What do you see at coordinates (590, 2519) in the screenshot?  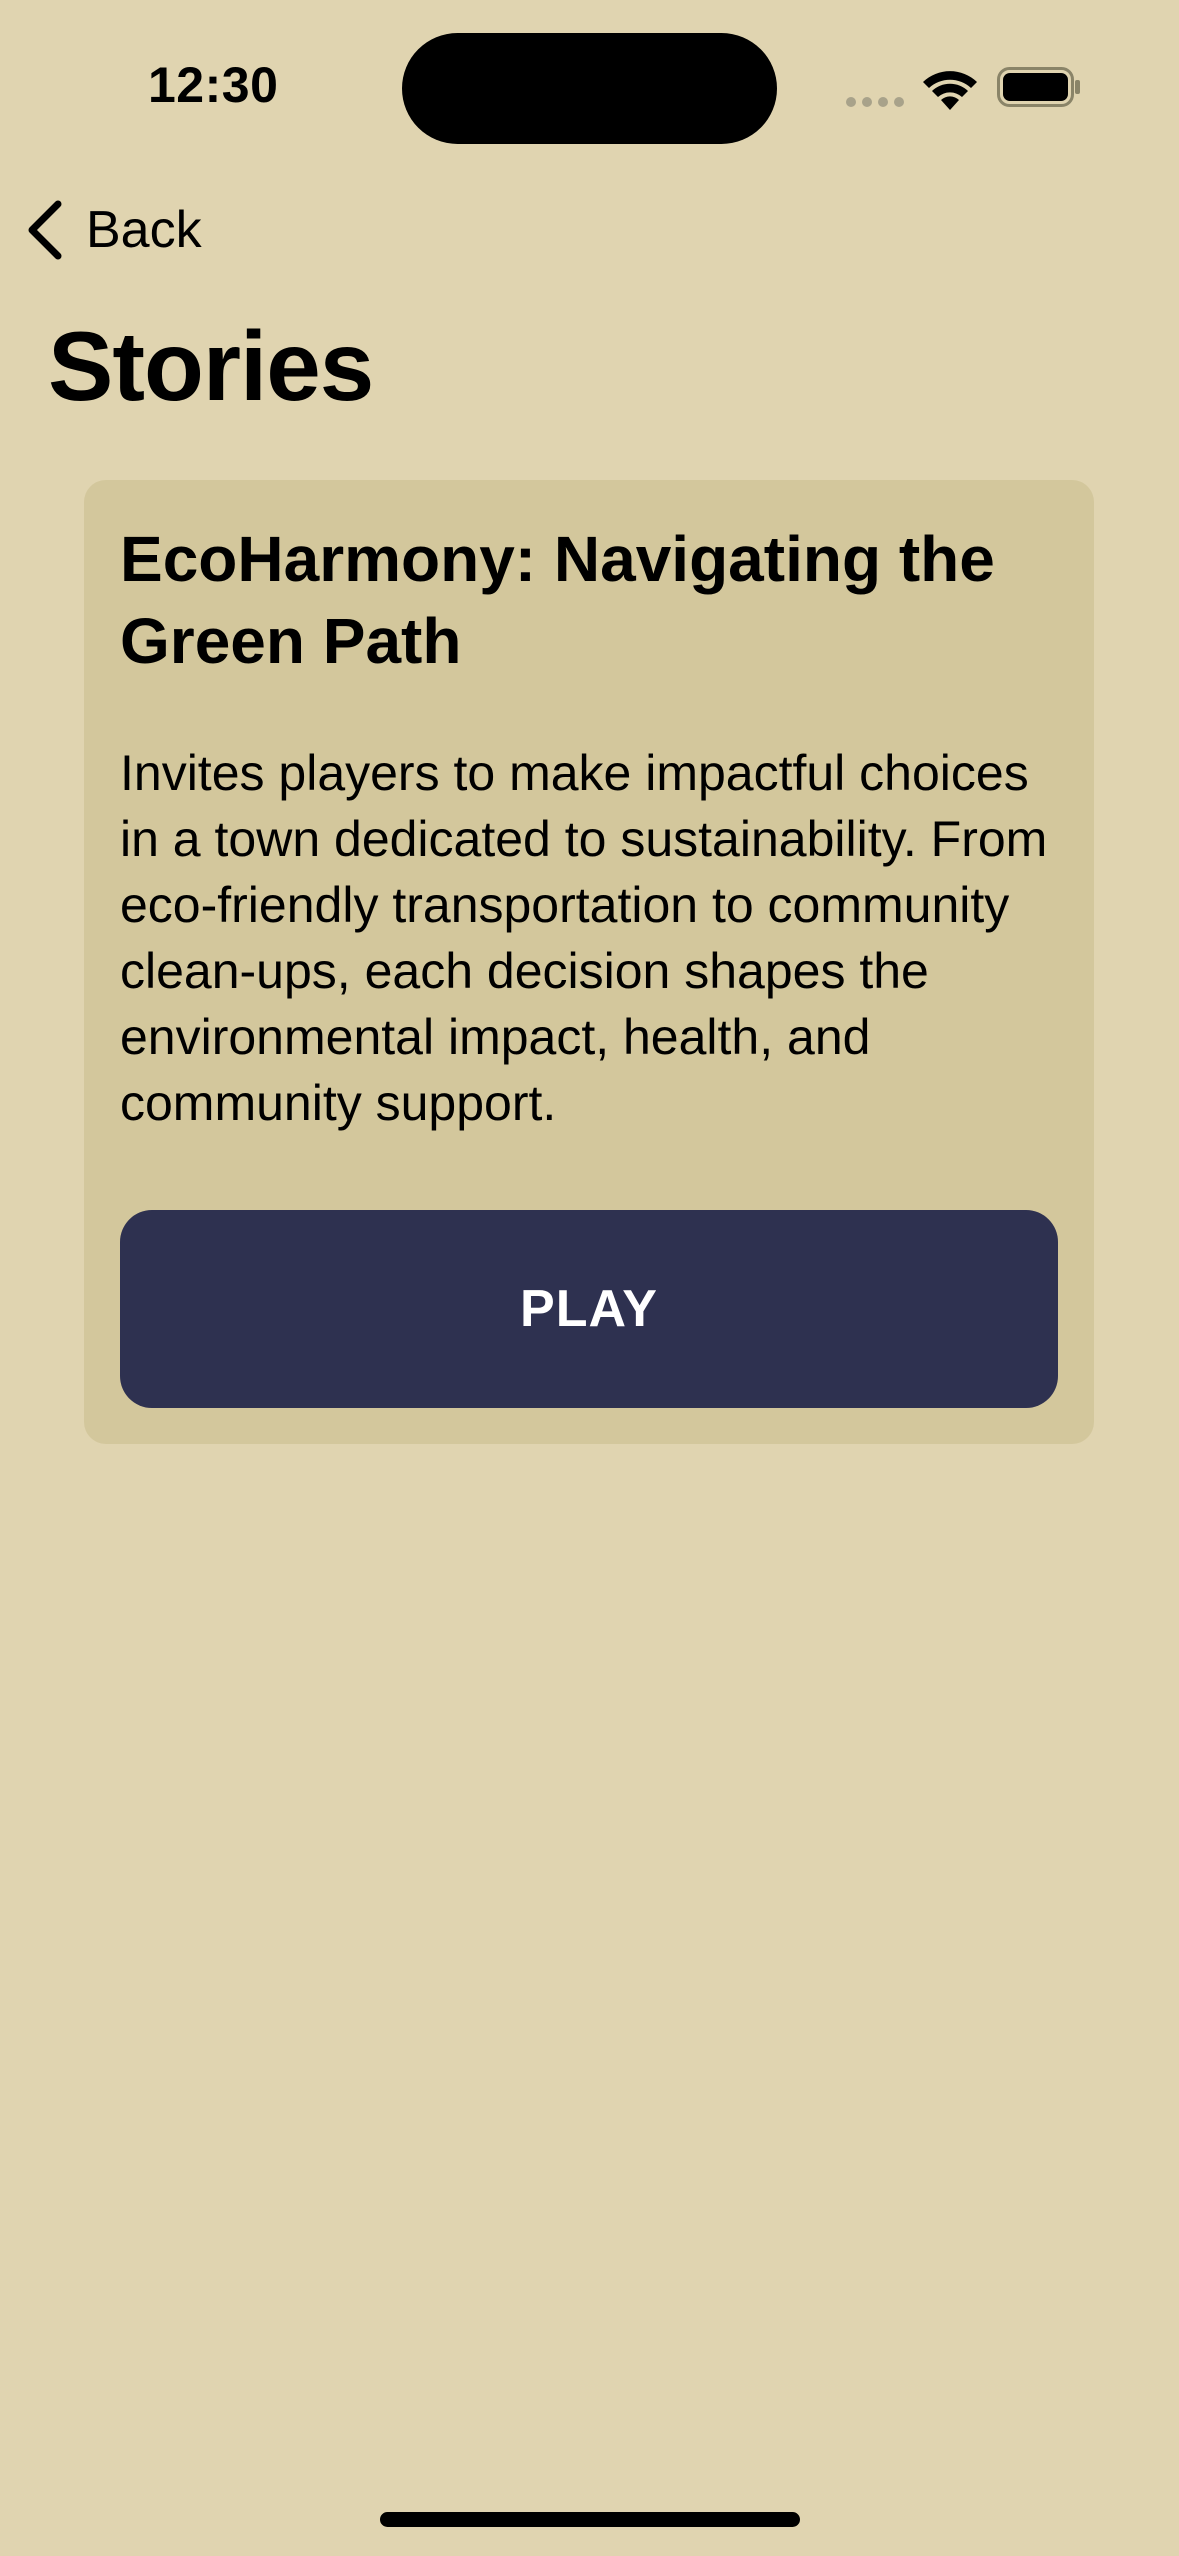 I see `home-indicator` at bounding box center [590, 2519].